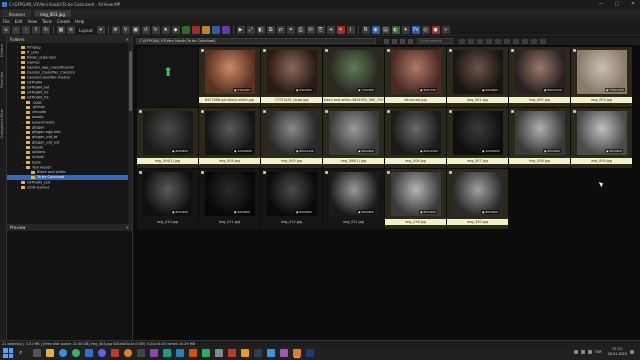  Describe the element at coordinates (167, 138) in the screenshot. I see `thumbnail-item: ▣ 600x800 img_004(1).jpg` at that location.